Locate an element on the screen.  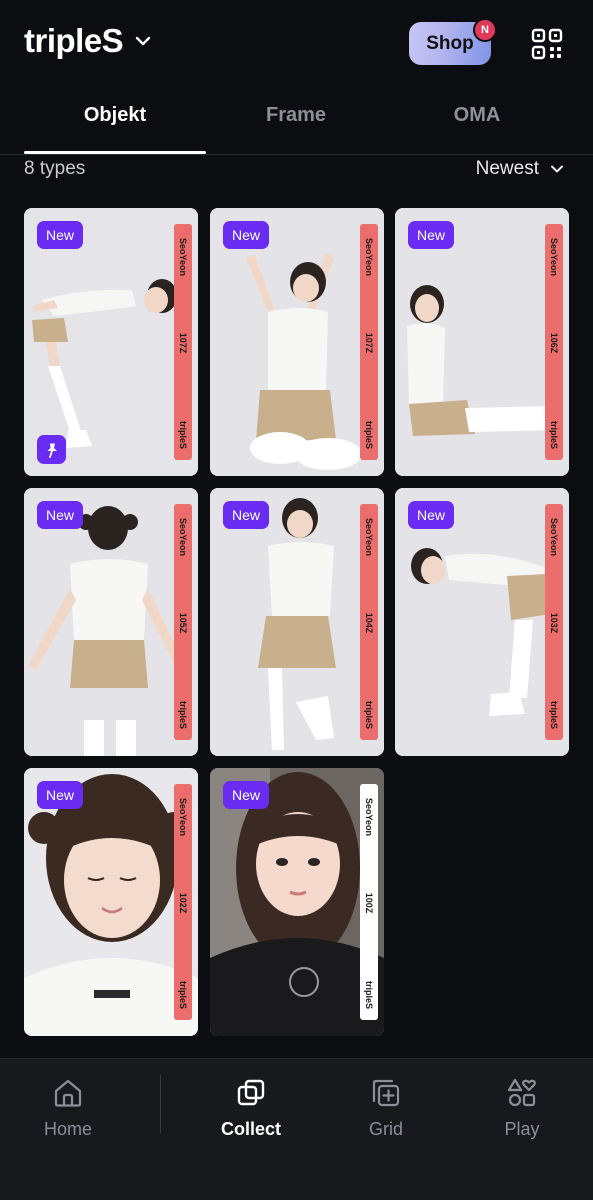
objekt-number: 106Z is located at coordinates (554, 343).